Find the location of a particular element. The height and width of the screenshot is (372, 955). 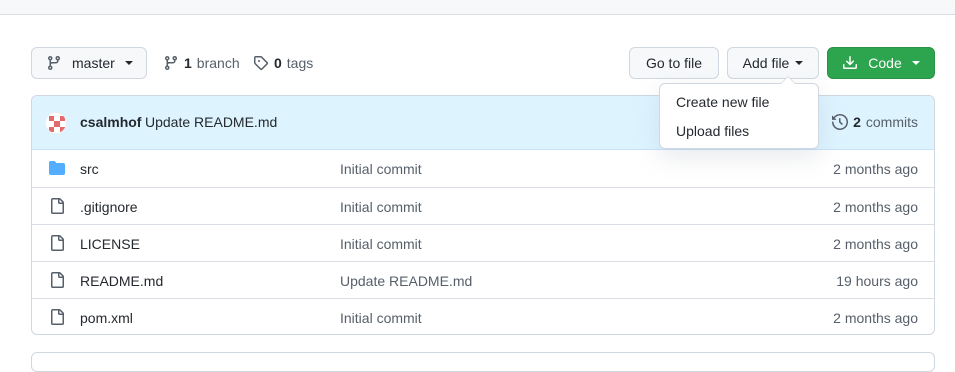

table-row: pom.xml Initial commit 2 months ago is located at coordinates (483, 316).